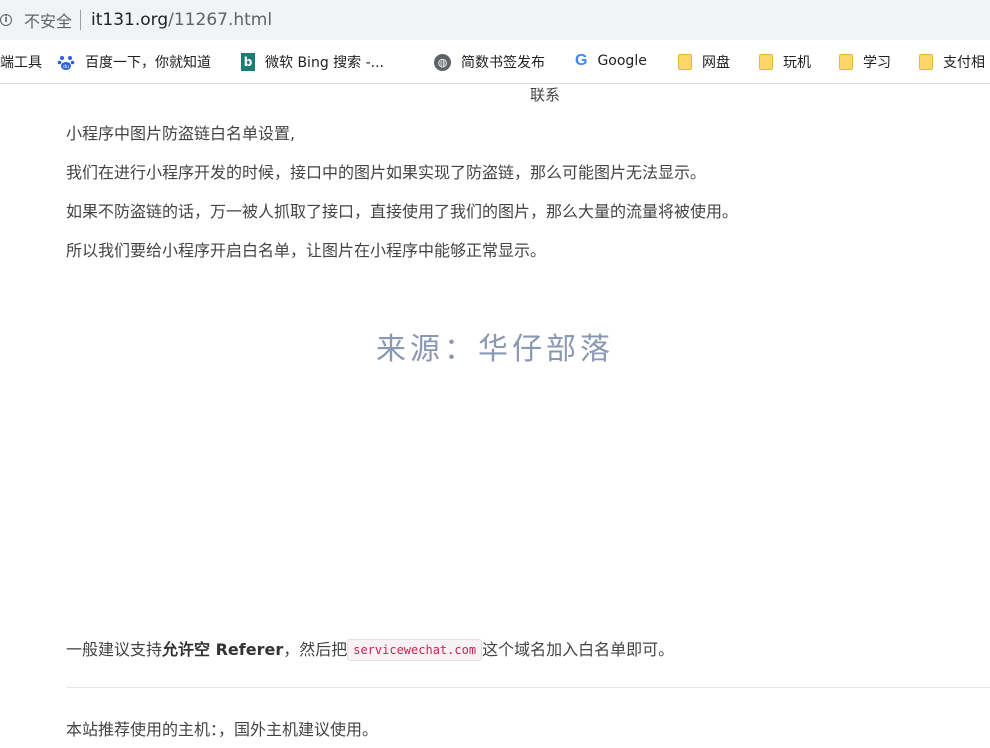 The width and height of the screenshot is (990, 748). Describe the element at coordinates (148, 63) in the screenshot. I see `bookmark-label: 百度一下，你就知道` at that location.